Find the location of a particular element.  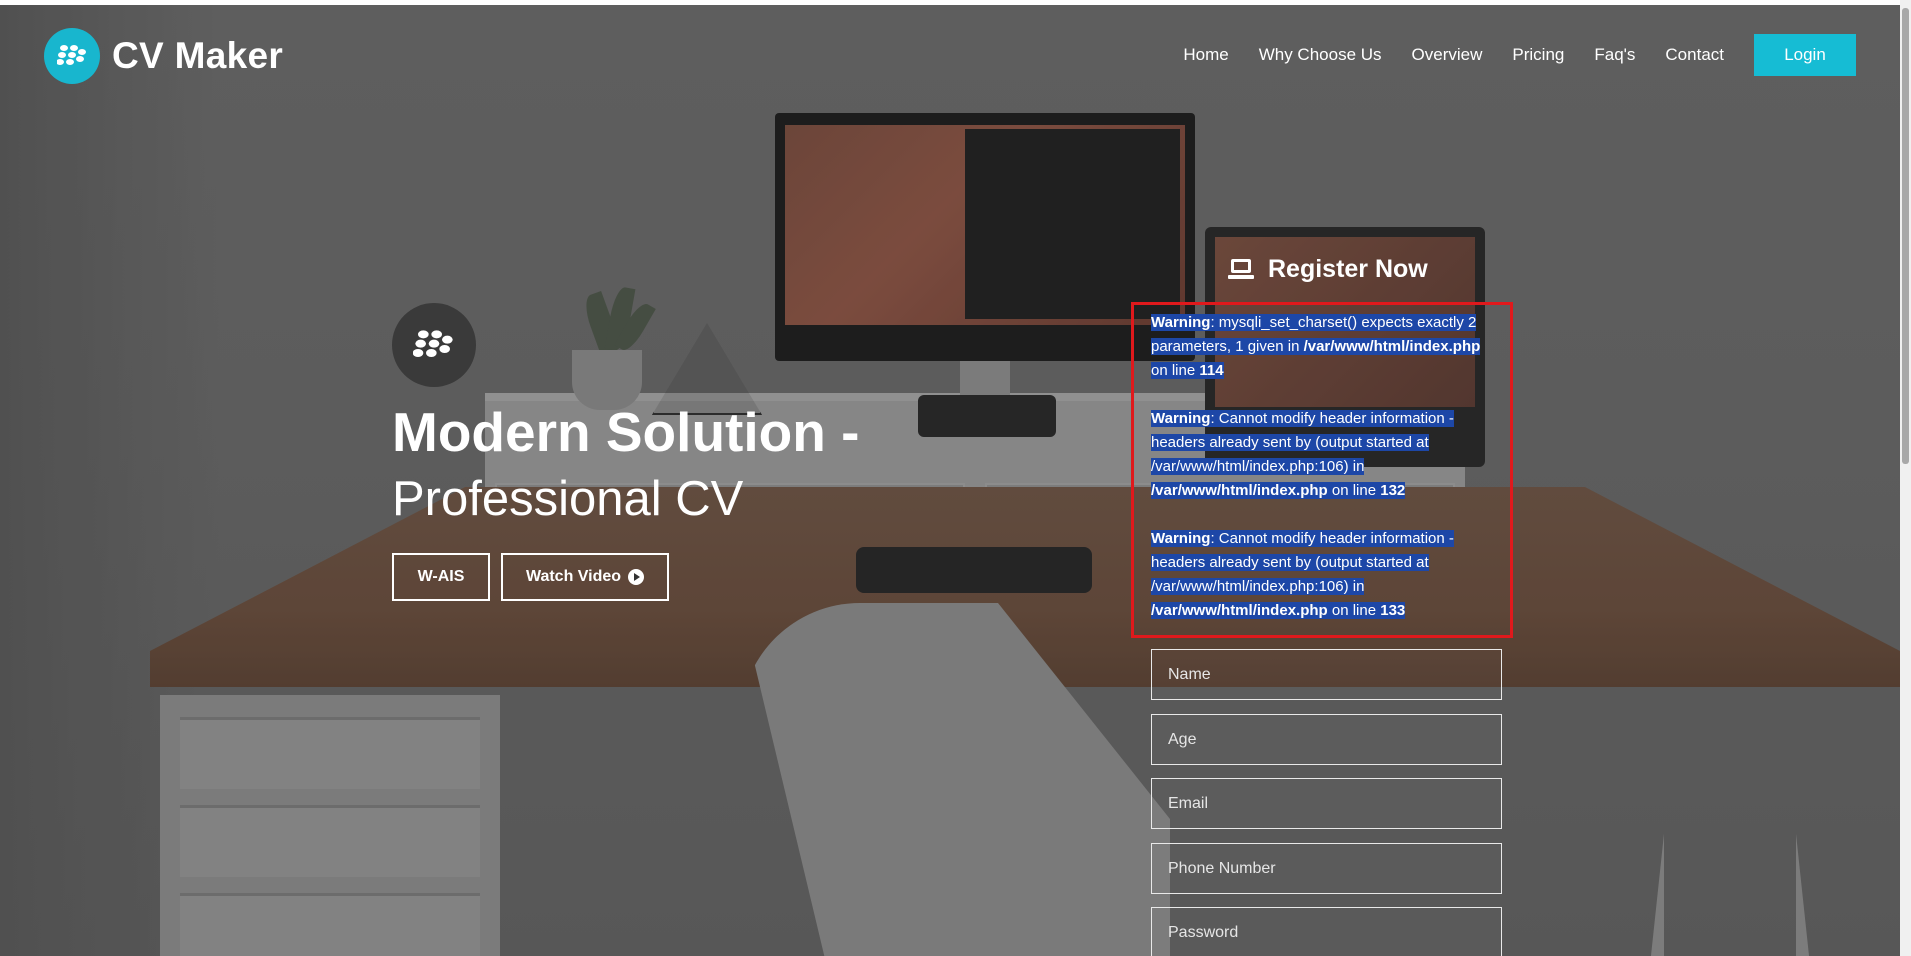

page-scrollbar is located at coordinates (1905, 478).